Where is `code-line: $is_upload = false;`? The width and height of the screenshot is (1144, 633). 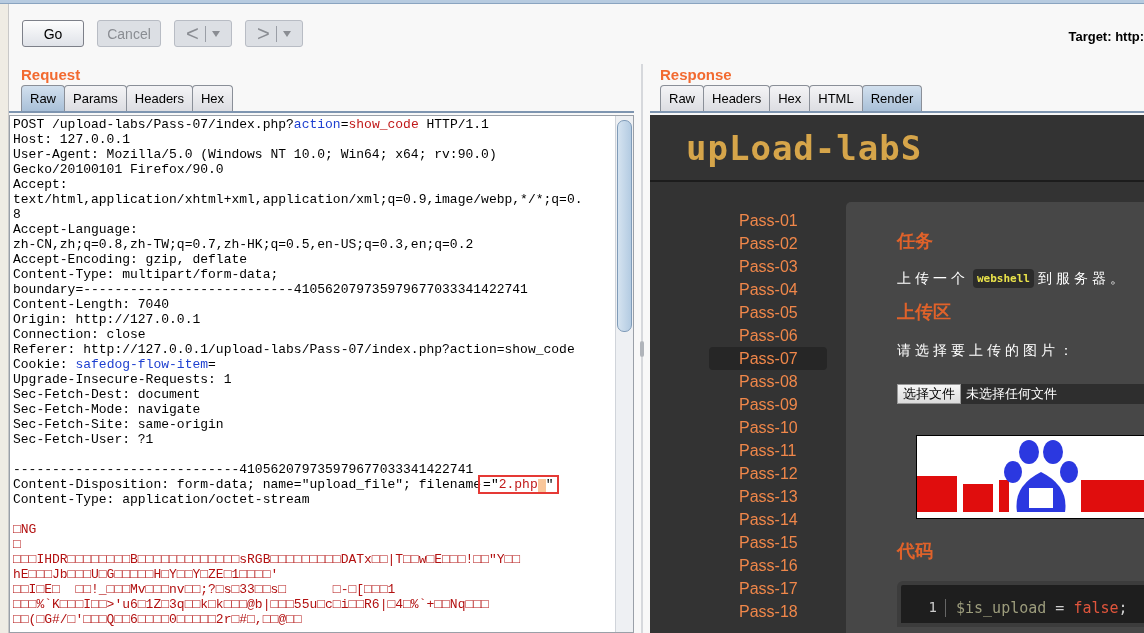
code-line: $is_upload = false; is located at coordinates (1041, 608).